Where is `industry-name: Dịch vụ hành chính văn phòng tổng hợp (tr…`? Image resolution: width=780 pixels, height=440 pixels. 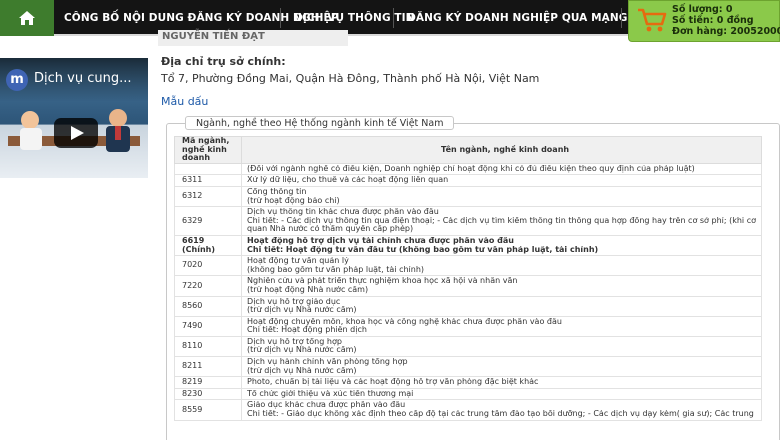 industry-name: Dịch vụ hành chính văn phòng tổng hợp (tr… is located at coordinates (501, 367).